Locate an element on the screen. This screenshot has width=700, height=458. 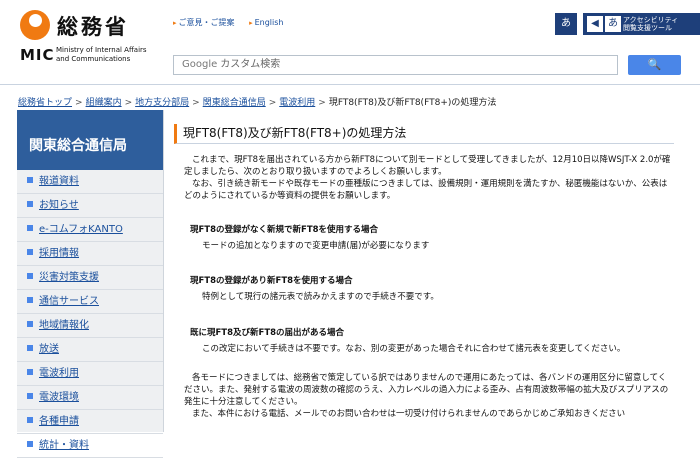
breadcrumb-item: 関東総合通信局 is located at coordinates (234, 103).